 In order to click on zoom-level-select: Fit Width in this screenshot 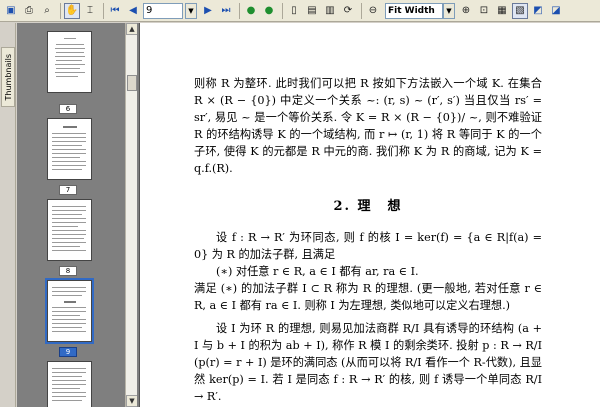, I will do `click(414, 10)`.